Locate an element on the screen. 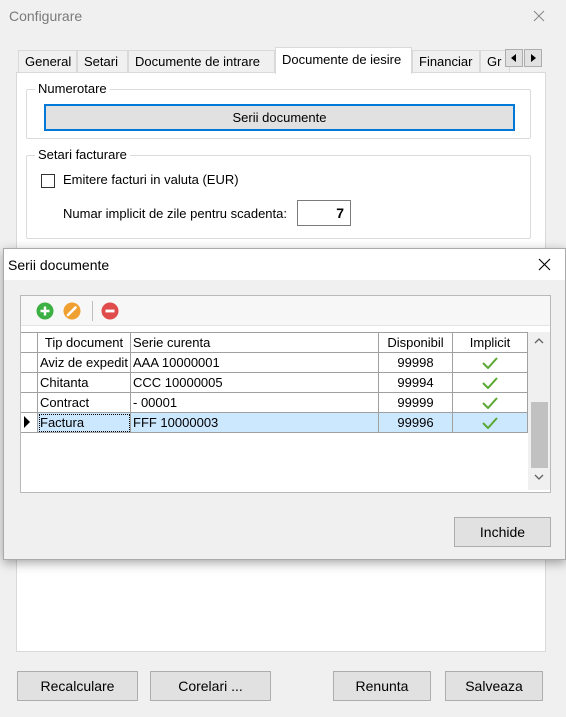  tab-financiar: Financiar is located at coordinates (446, 61).